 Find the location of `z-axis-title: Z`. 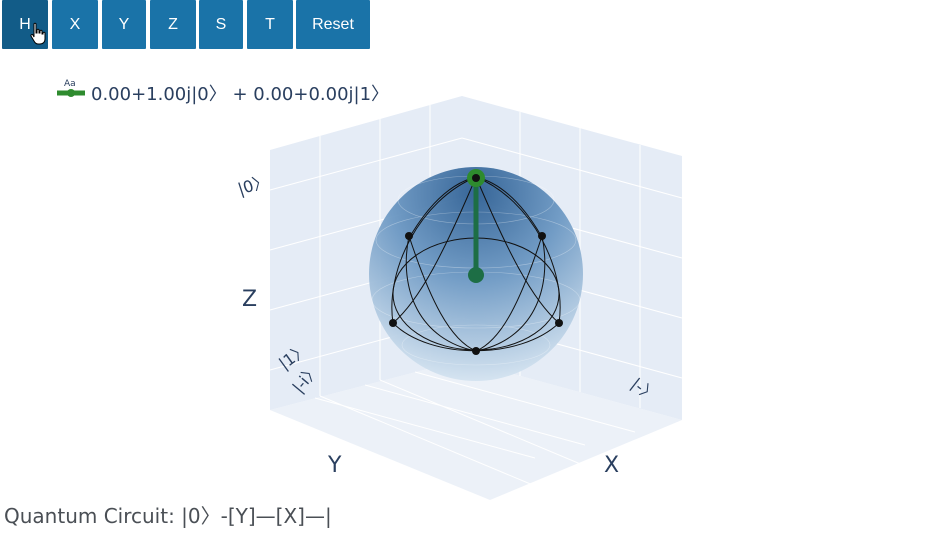

z-axis-title: Z is located at coordinates (249, 299).